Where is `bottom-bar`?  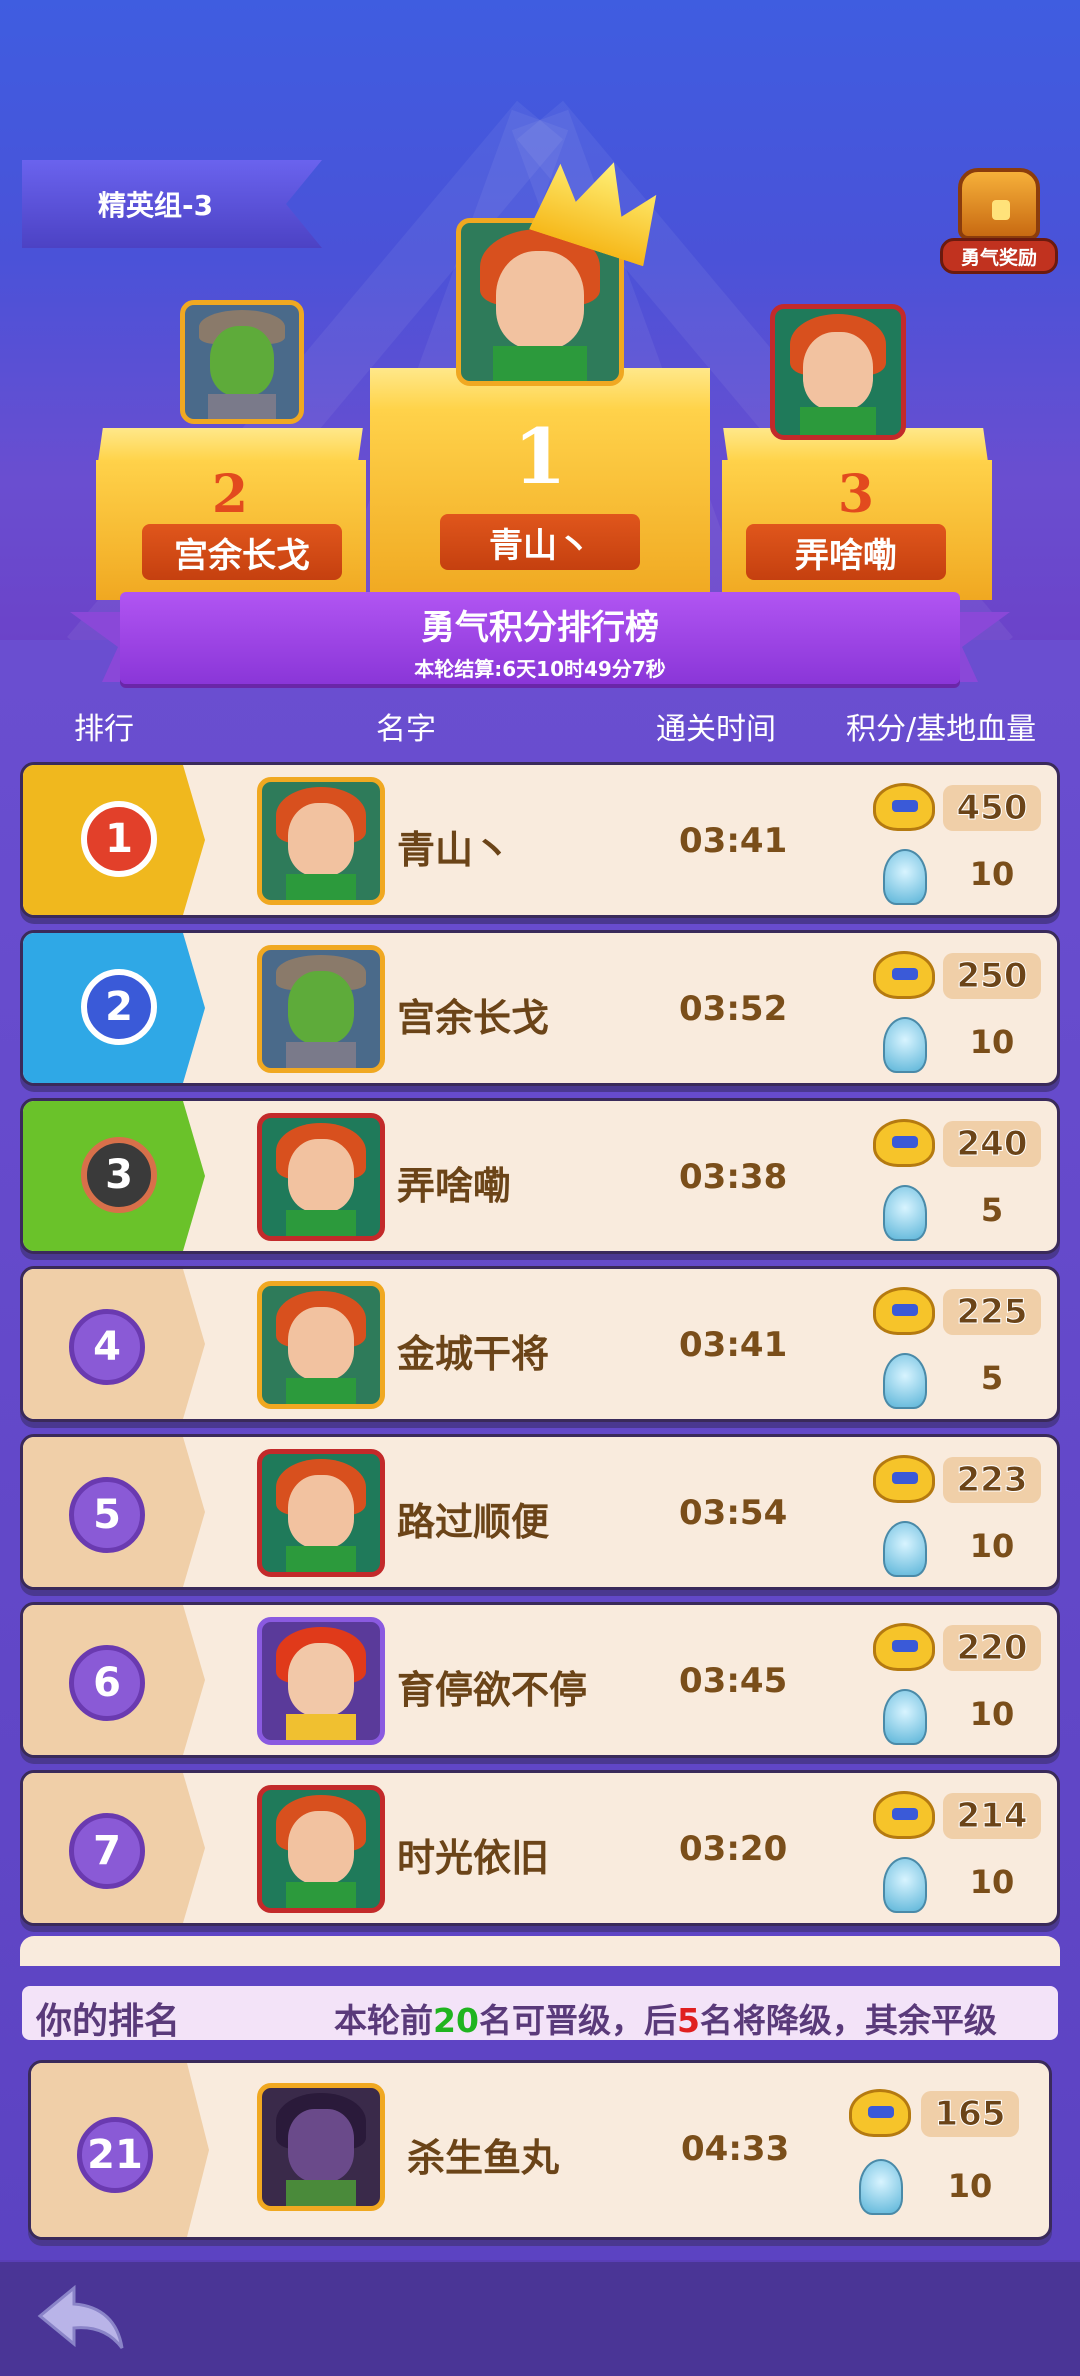
bottom-bar is located at coordinates (540, 2319).